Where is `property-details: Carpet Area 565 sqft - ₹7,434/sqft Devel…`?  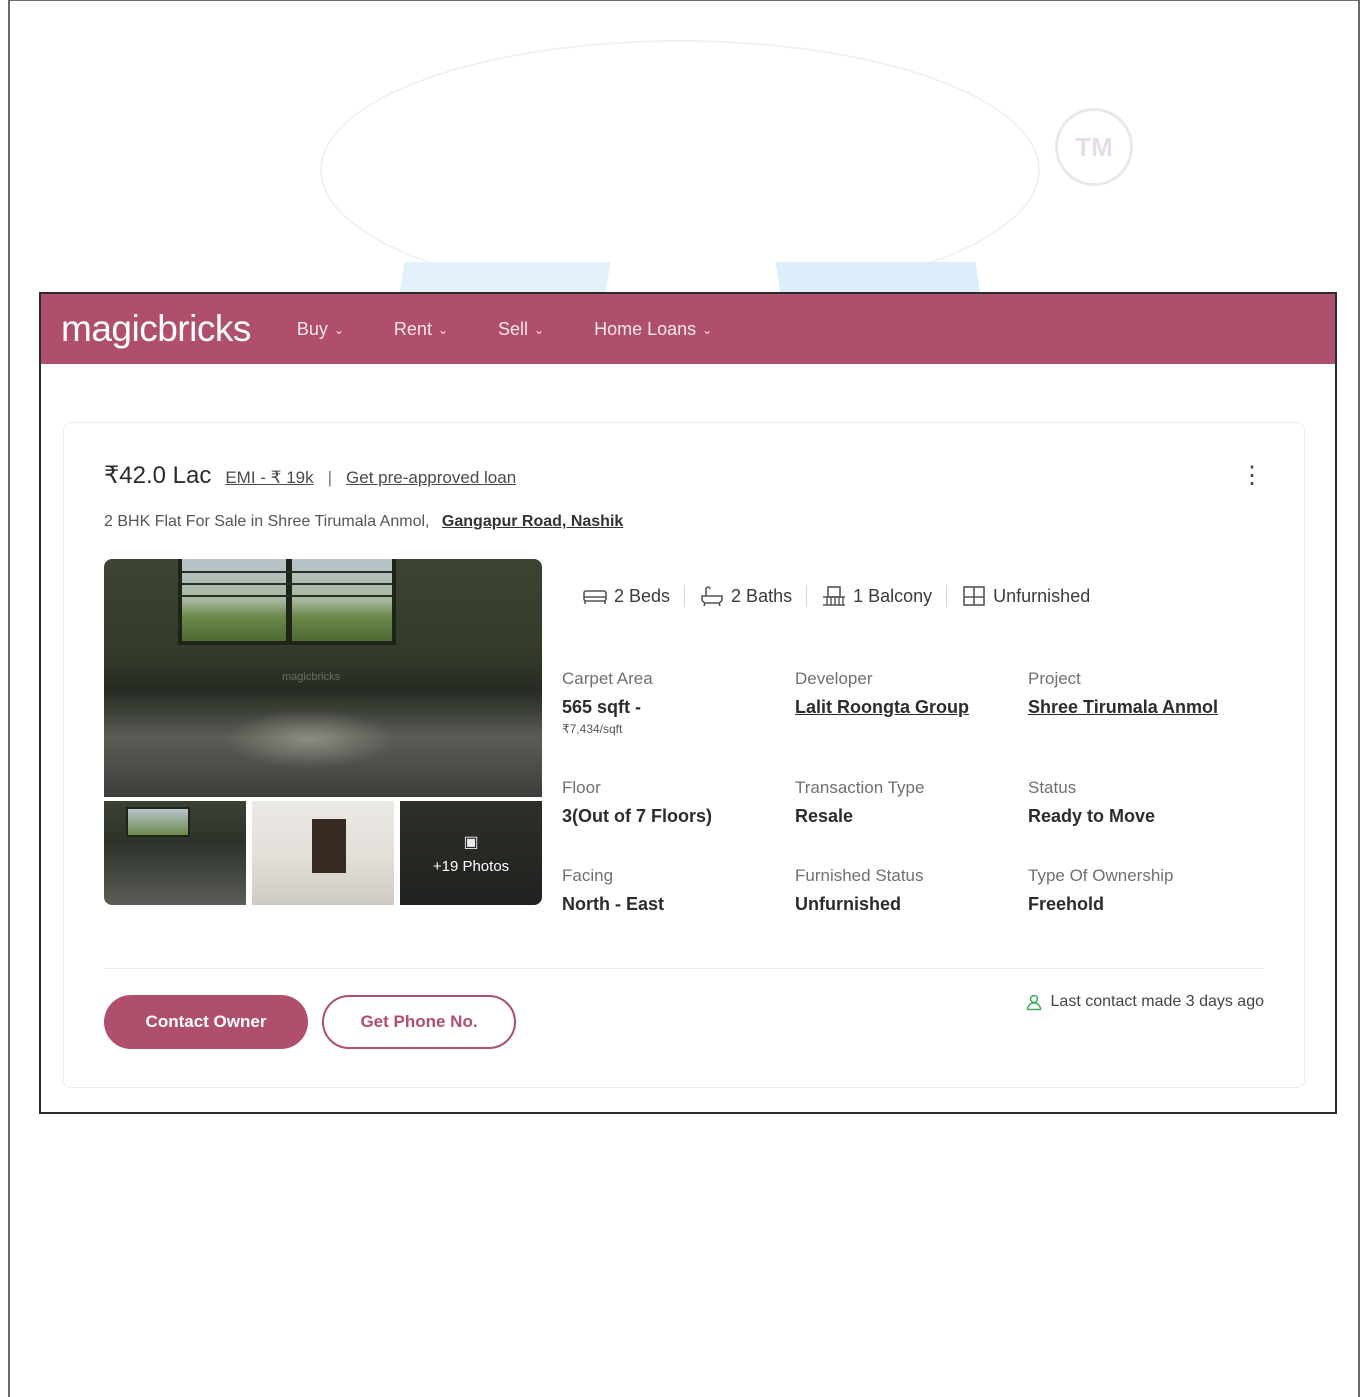
property-details: Carpet Area 565 sqft - ₹7,434/sqft Devel… is located at coordinates (912, 811).